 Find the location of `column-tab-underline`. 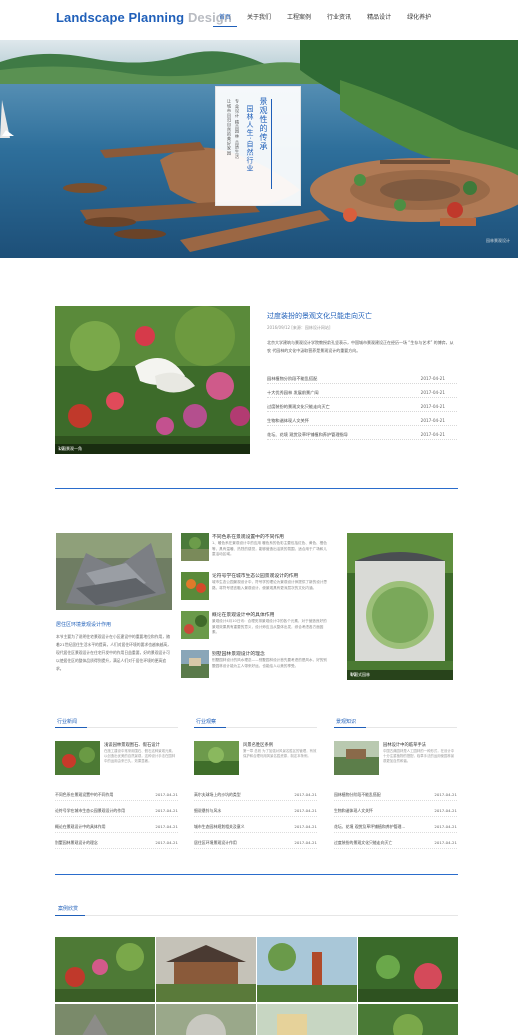

column-tab-underline is located at coordinates (116, 727).